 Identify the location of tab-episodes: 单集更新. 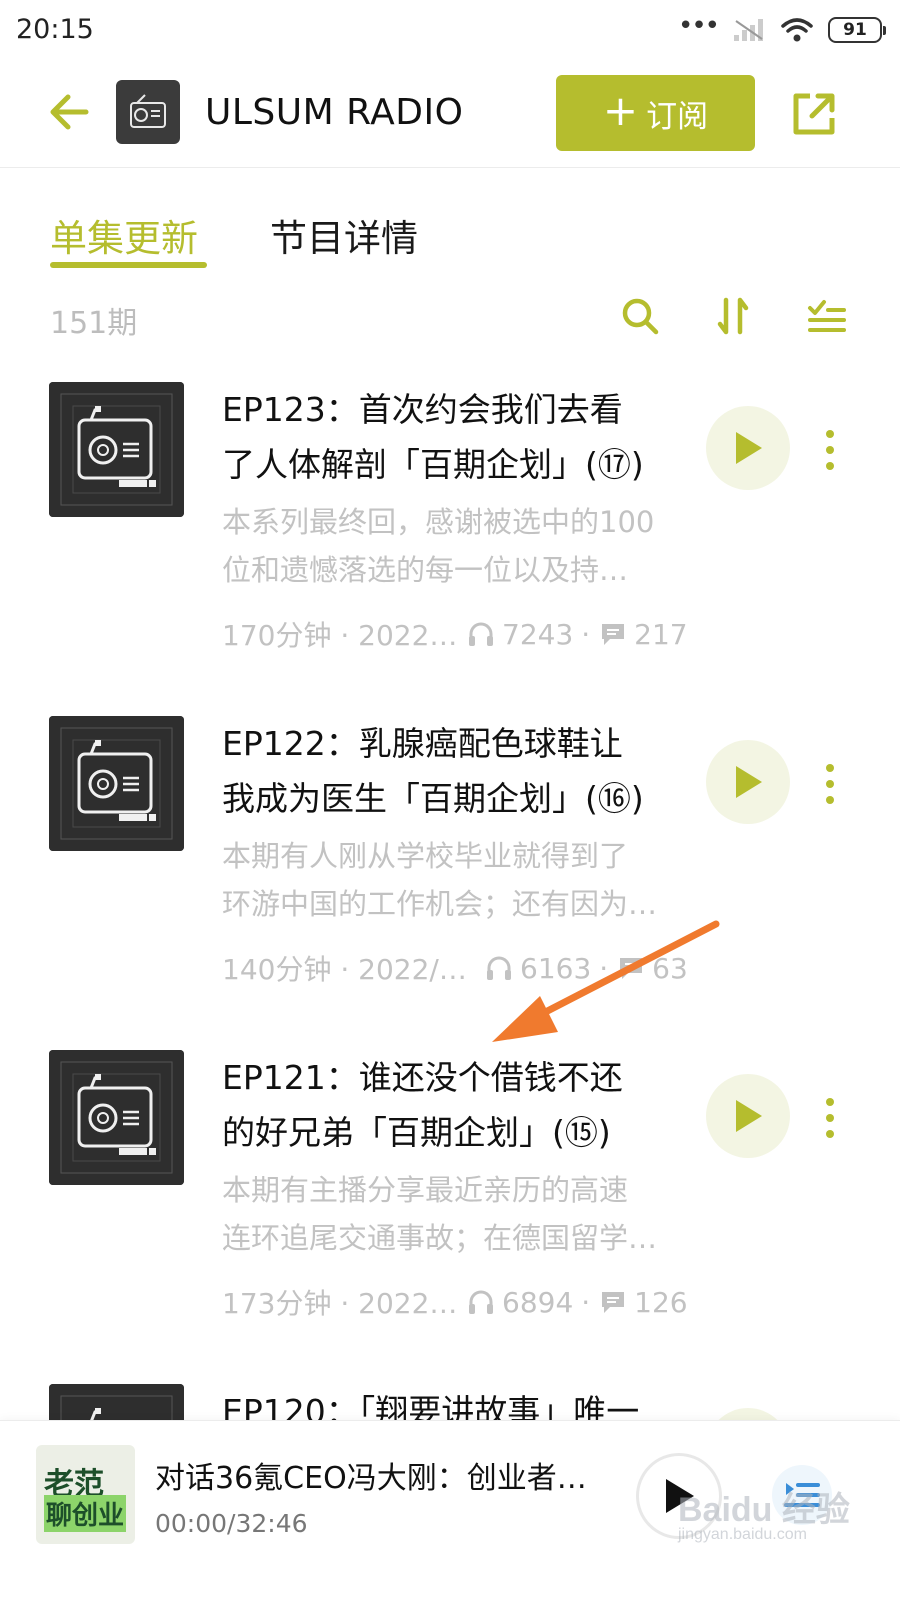
(124, 235).